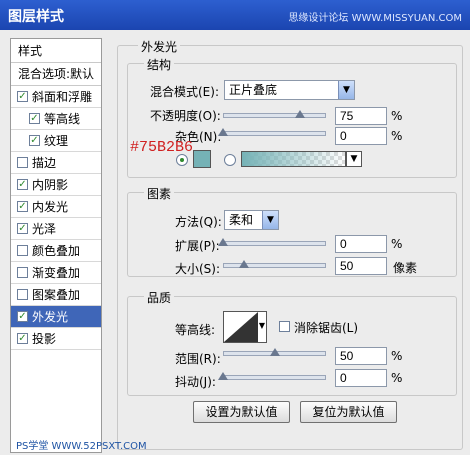 Image resolution: width=470 pixels, height=455 pixels. Describe the element at coordinates (241, 412) in the screenshot. I see `make-default-button: 设置为默认值` at that location.